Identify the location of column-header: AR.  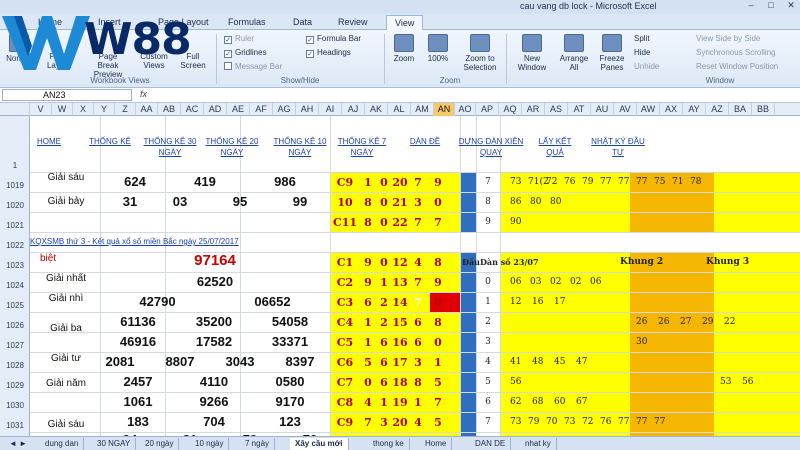
(533, 109).